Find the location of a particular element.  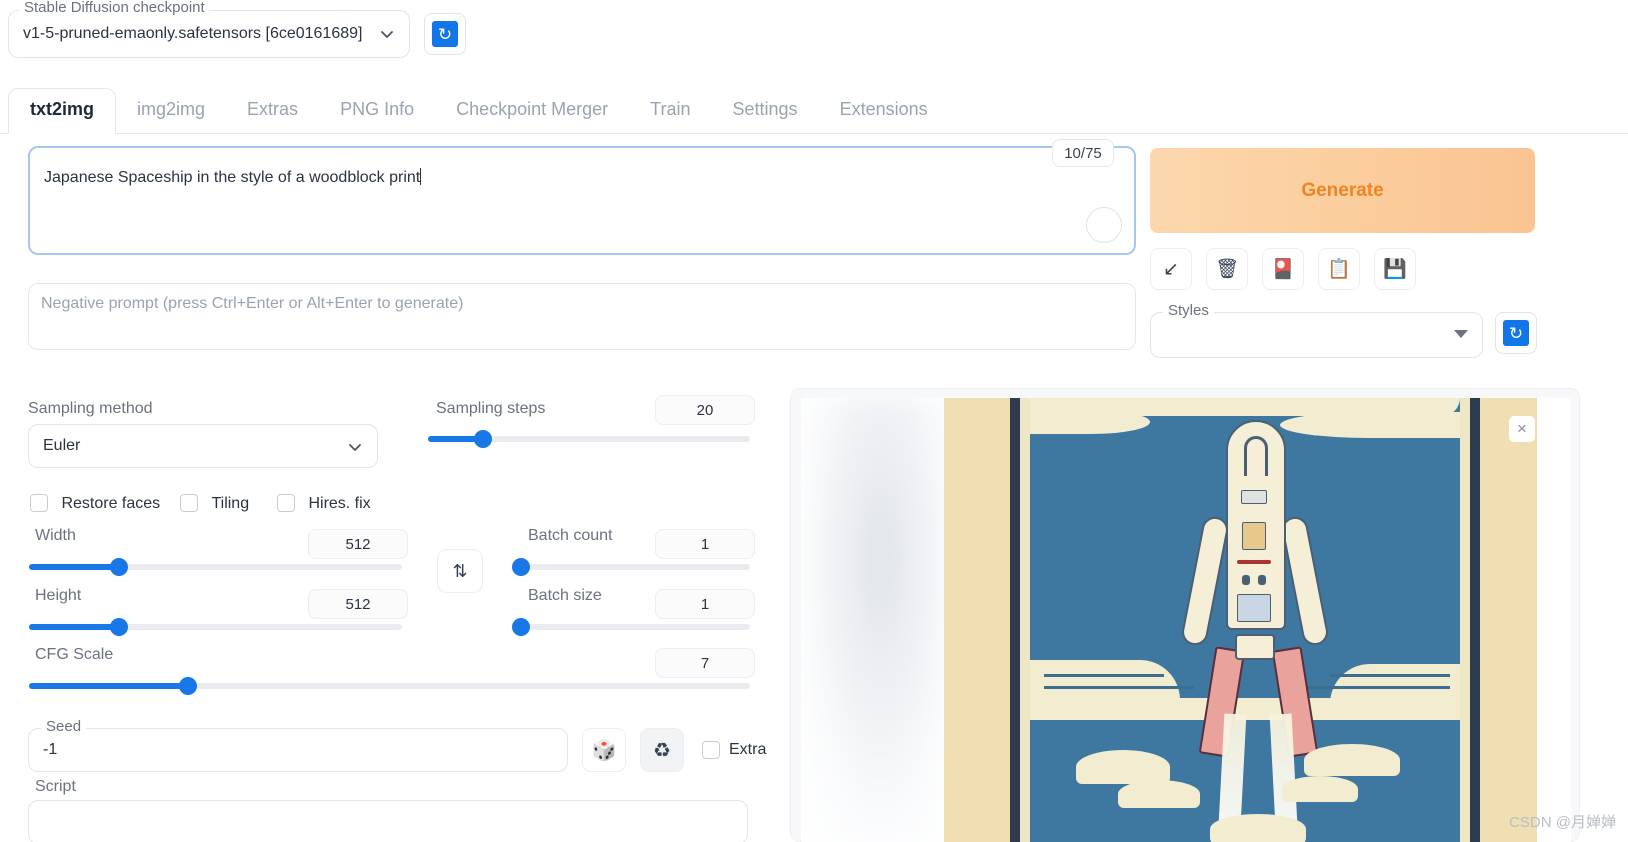

apply-style-button: 🎴 is located at coordinates (1283, 269).